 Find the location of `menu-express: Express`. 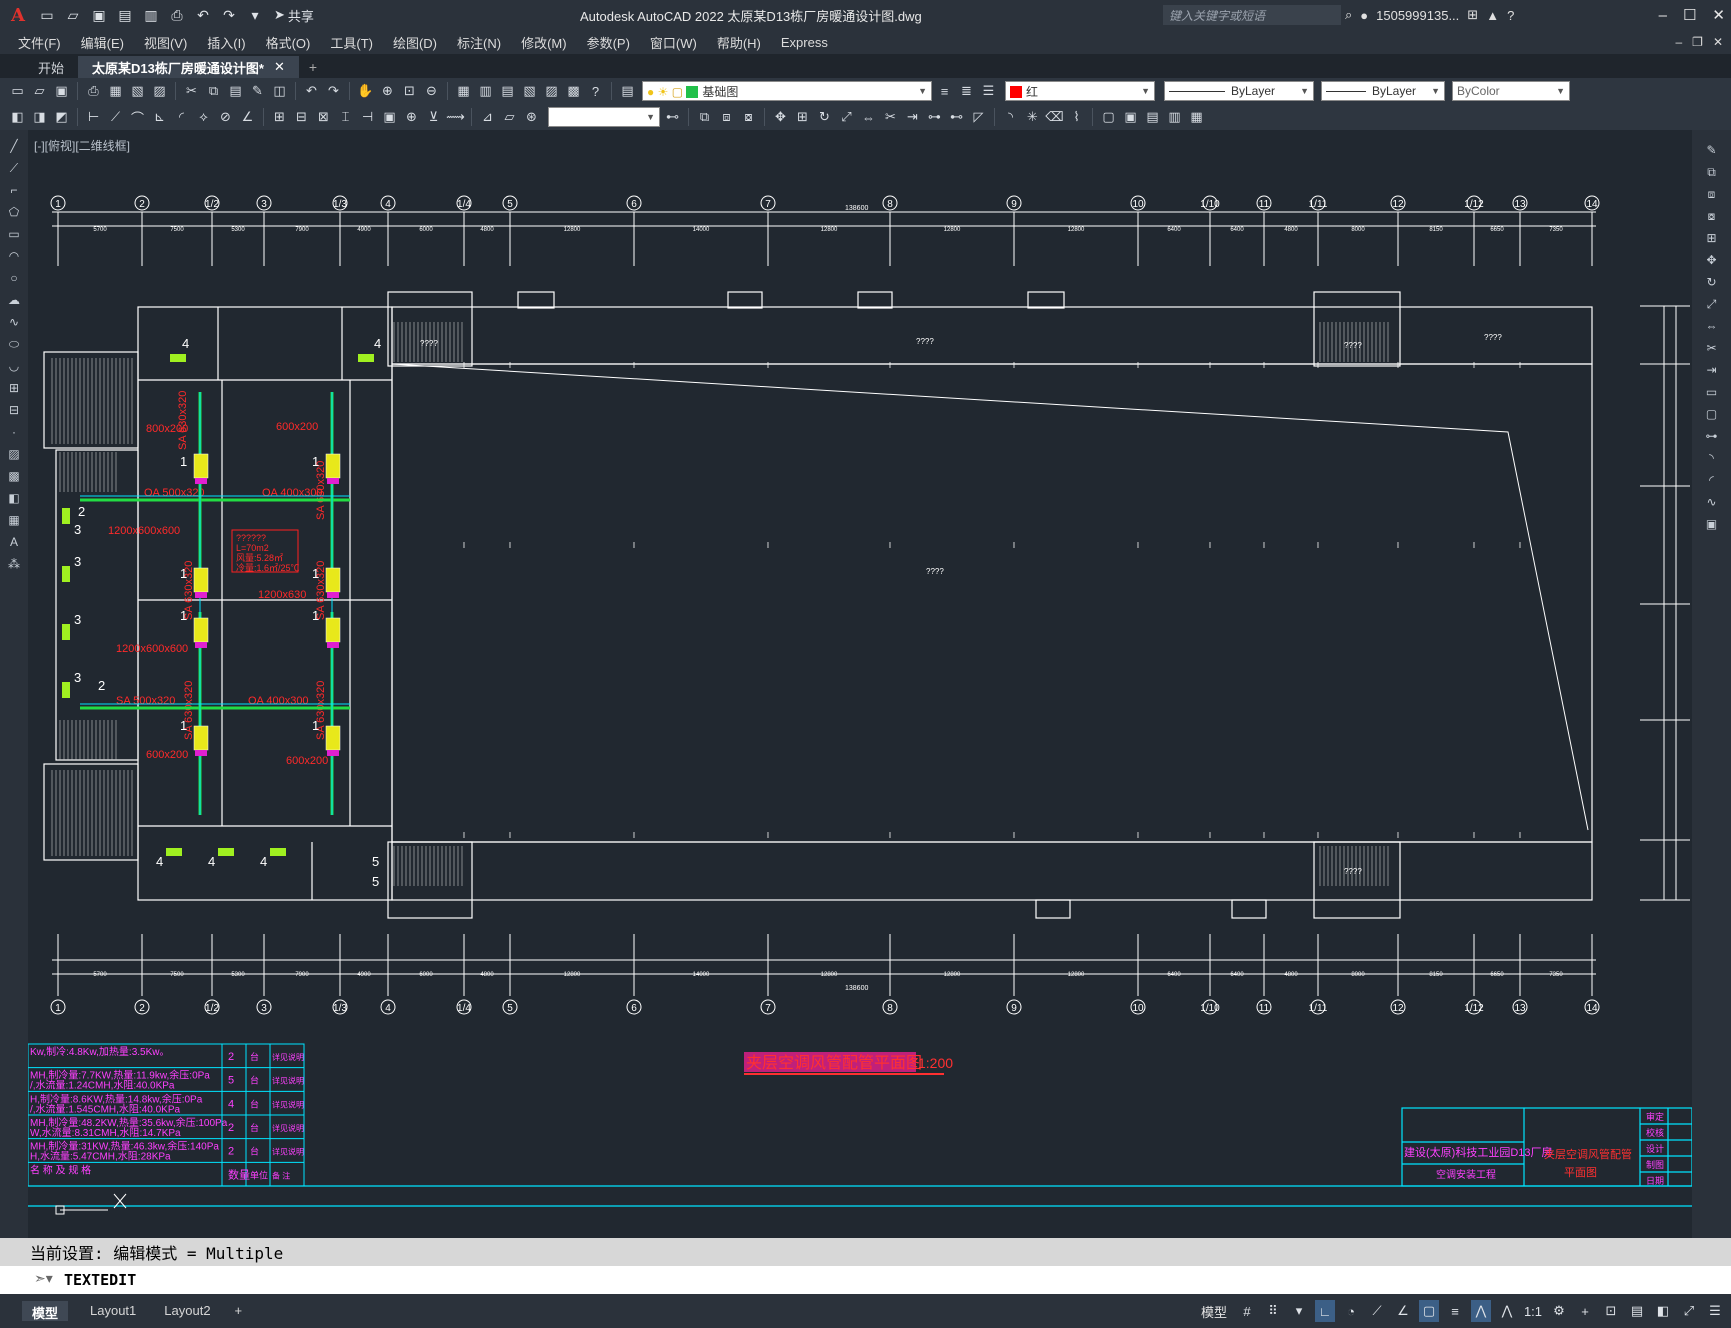

menu-express: Express is located at coordinates (806, 42).